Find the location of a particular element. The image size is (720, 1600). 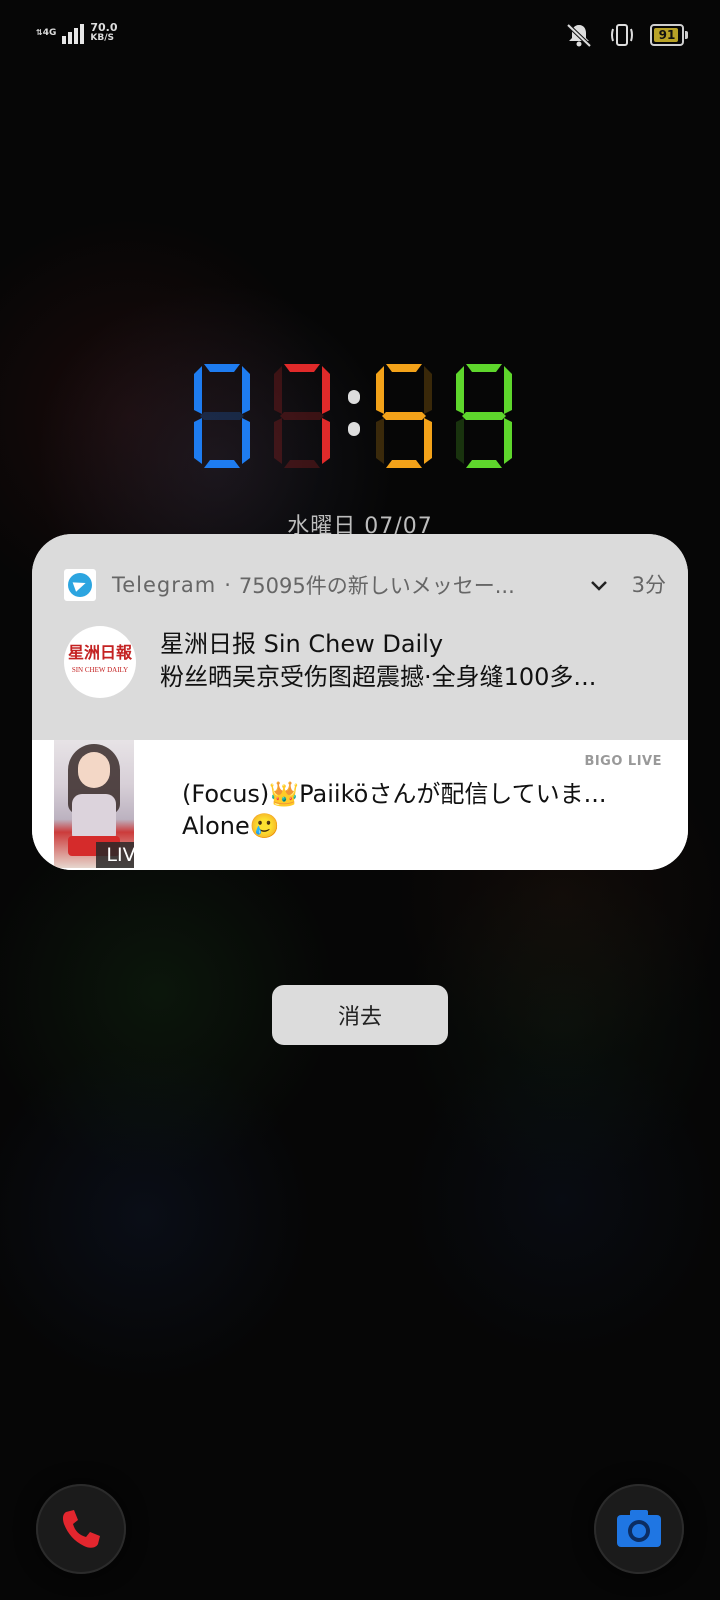

avatar: 星洲日報 SIN CHEW DAILY is located at coordinates (100, 662).